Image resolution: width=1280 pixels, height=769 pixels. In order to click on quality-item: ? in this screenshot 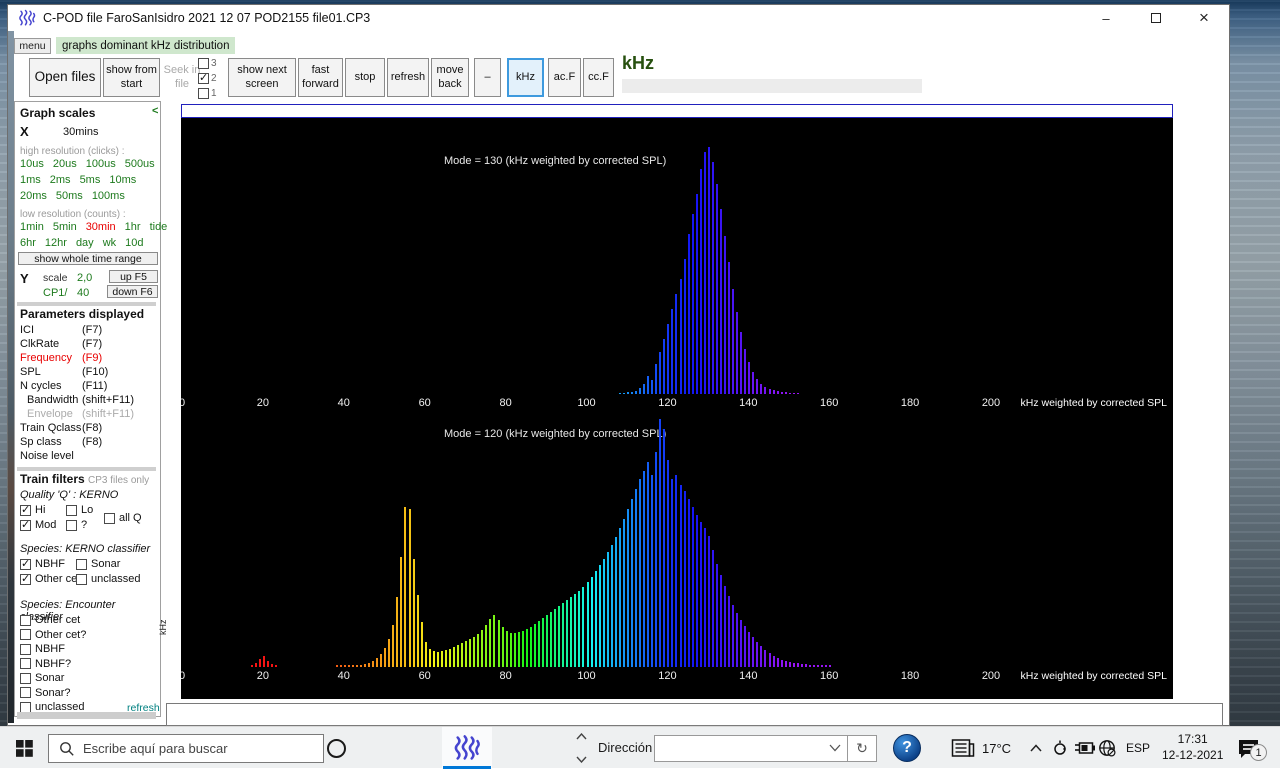, I will do `click(76, 525)`.